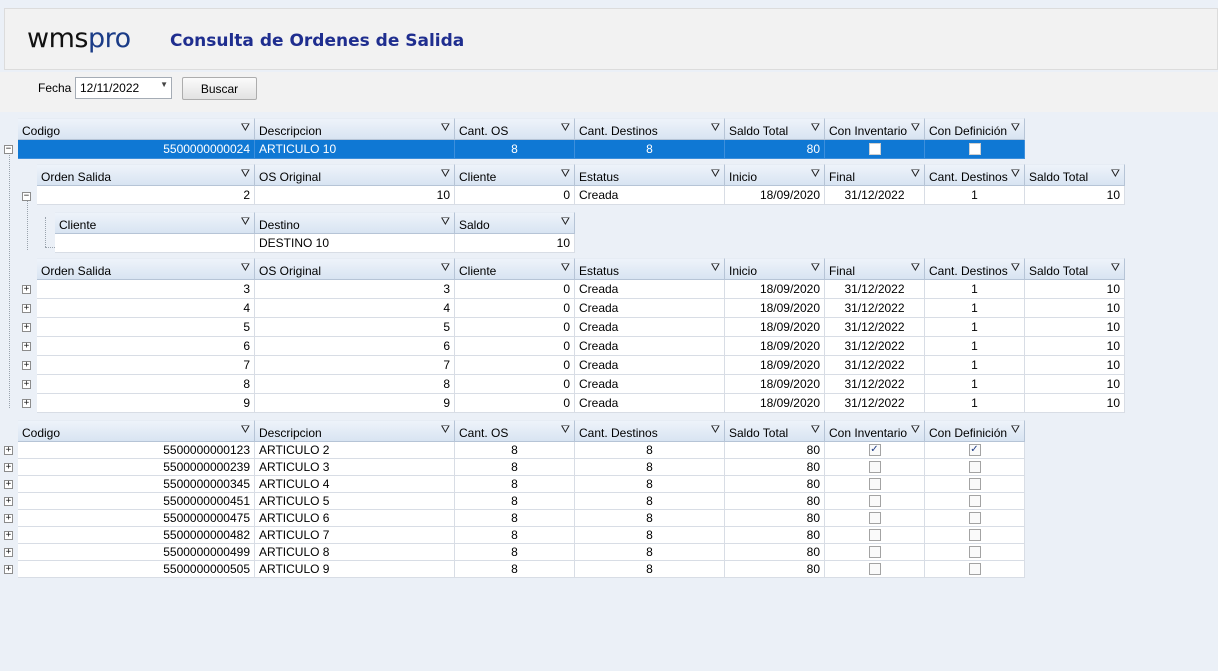 The width and height of the screenshot is (1218, 671). I want to click on selected-article-cant_os: 8, so click(515, 149).